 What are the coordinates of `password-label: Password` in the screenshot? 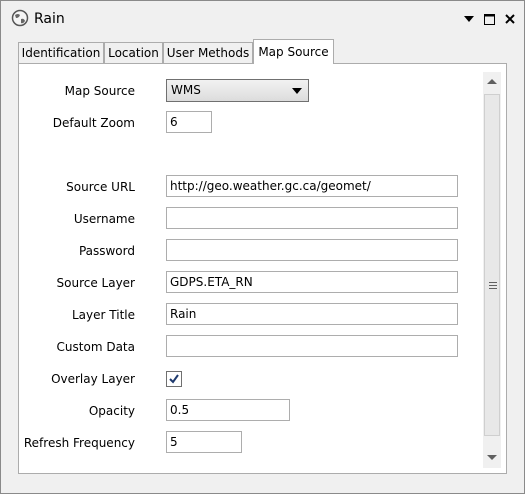 It's located at (106, 251).